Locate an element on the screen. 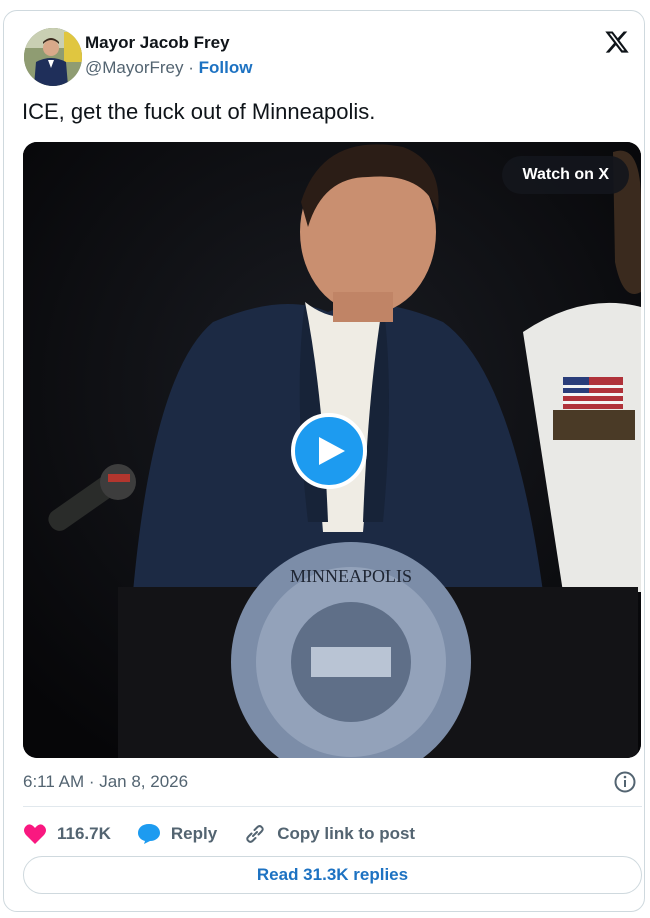 This screenshot has height=918, width=650. like-count: 116.7K is located at coordinates (84, 833).